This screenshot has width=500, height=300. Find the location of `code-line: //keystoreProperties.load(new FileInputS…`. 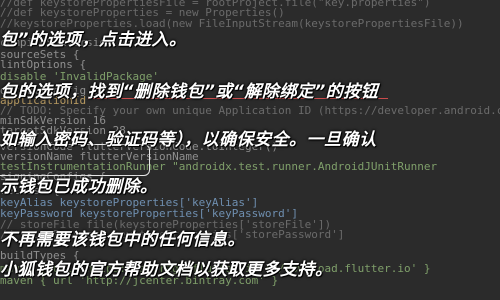

code-line: //keystoreProperties.load(new FileInputS… is located at coordinates (232, 23).